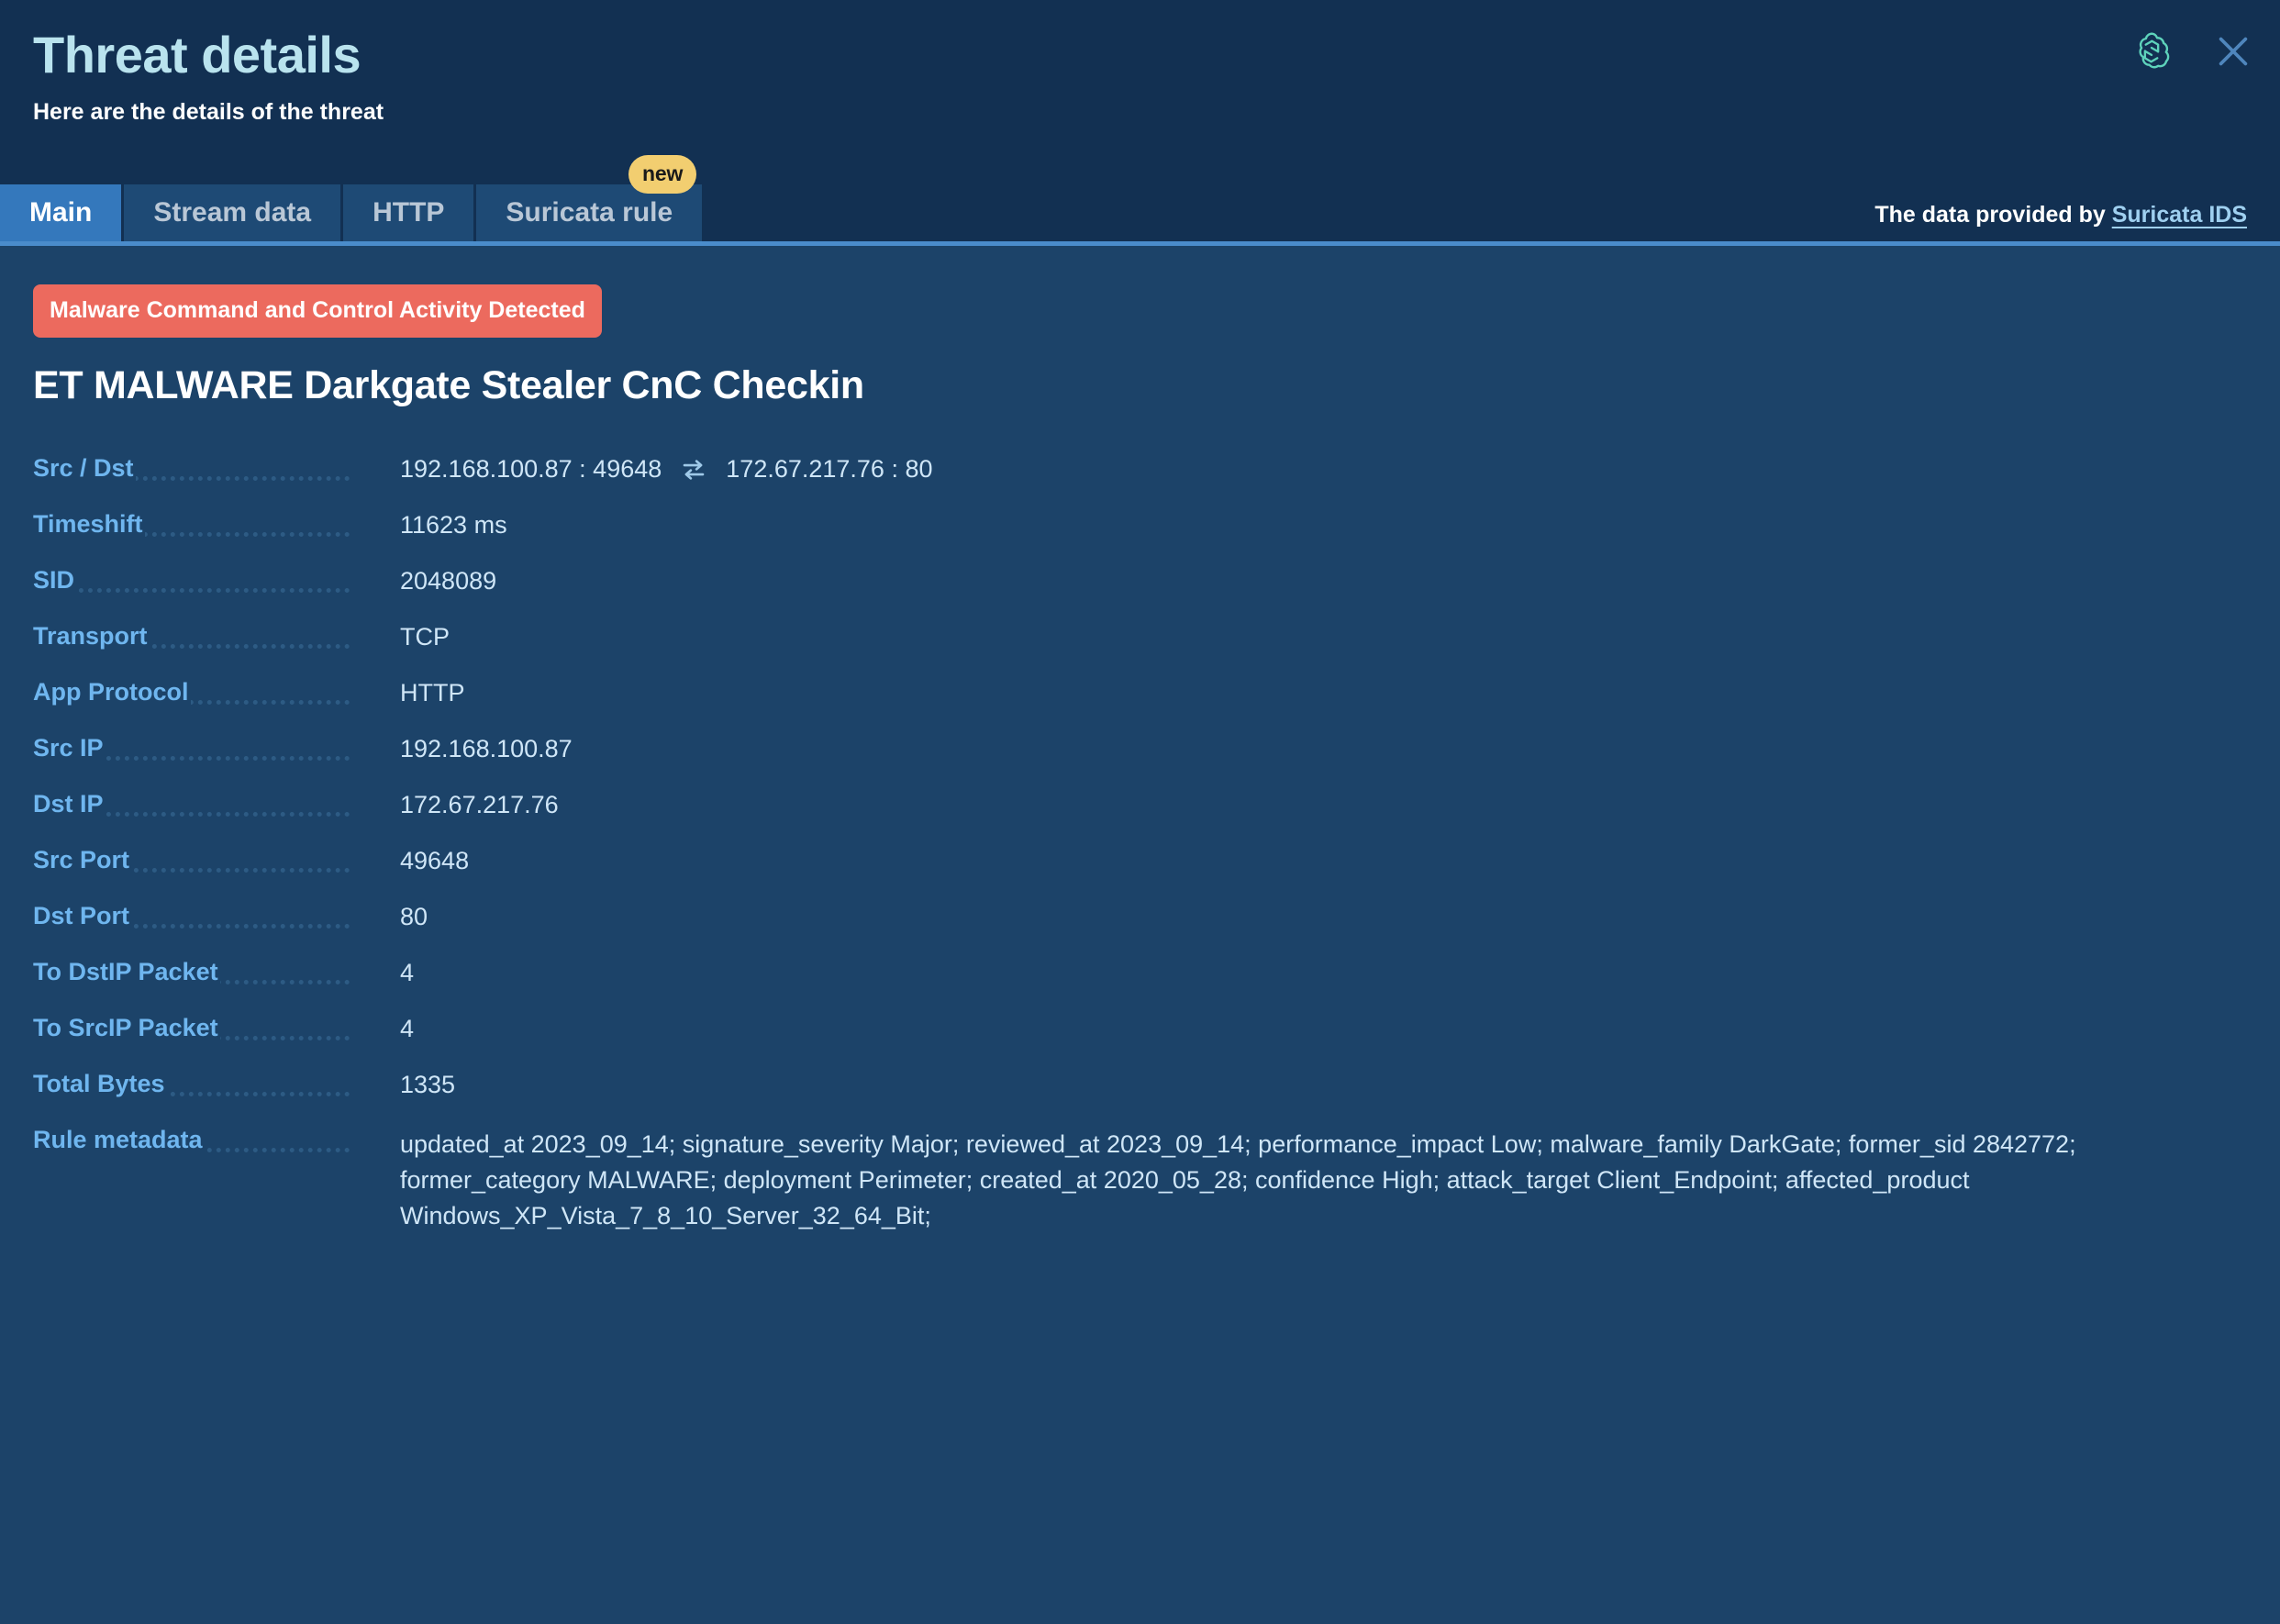 The image size is (2280, 1624). What do you see at coordinates (1140, 1029) in the screenshot?
I see `detail-row-to-srcip-packet: To SrcIP Packet 4` at bounding box center [1140, 1029].